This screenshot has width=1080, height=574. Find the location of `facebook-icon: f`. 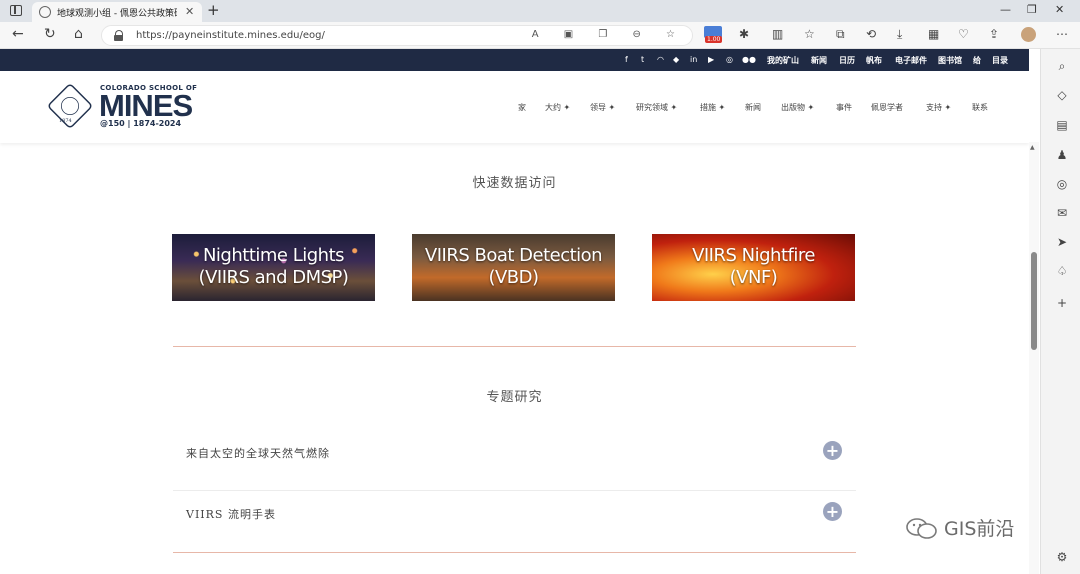

facebook-icon: f is located at coordinates (626, 59).